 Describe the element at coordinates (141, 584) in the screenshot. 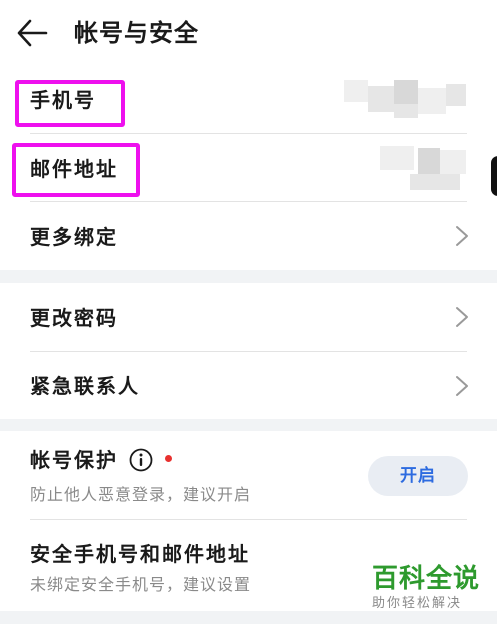

I see `secure-phone-email-desc: 未绑定安全手机号，建议设置` at that location.